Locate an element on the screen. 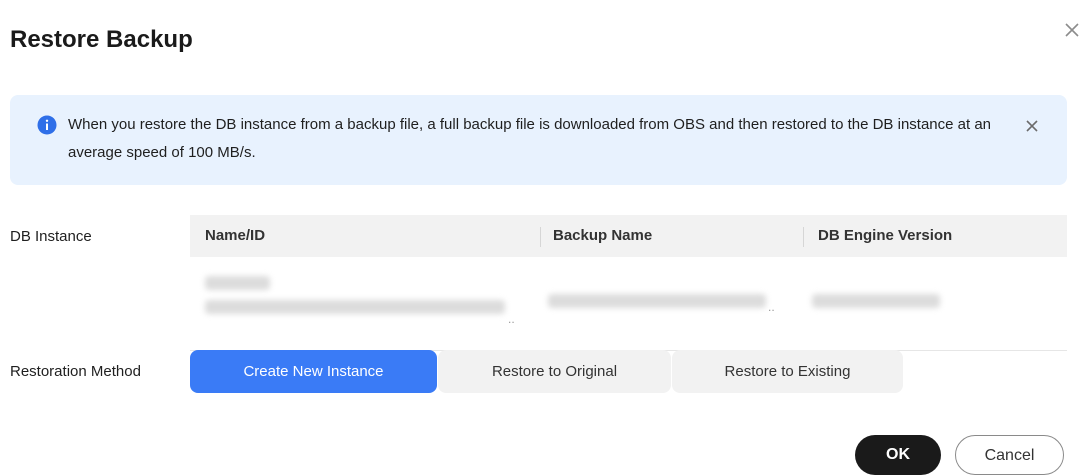  redacted-engine-version is located at coordinates (876, 301).